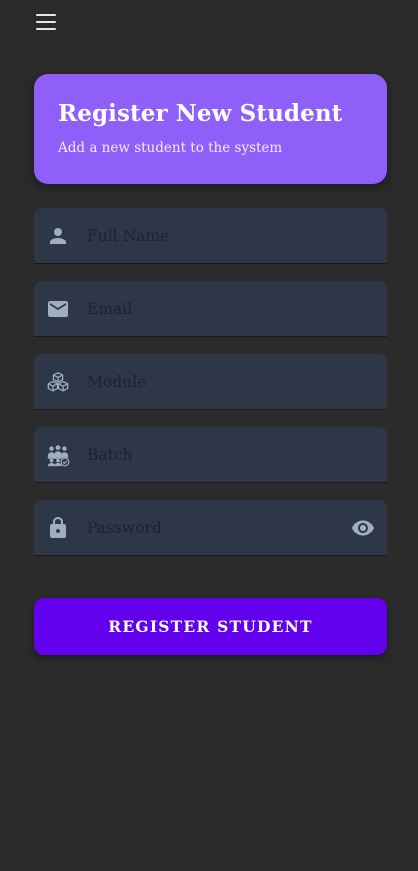 The image size is (418, 871). I want to click on password-field: Password, so click(210, 528).